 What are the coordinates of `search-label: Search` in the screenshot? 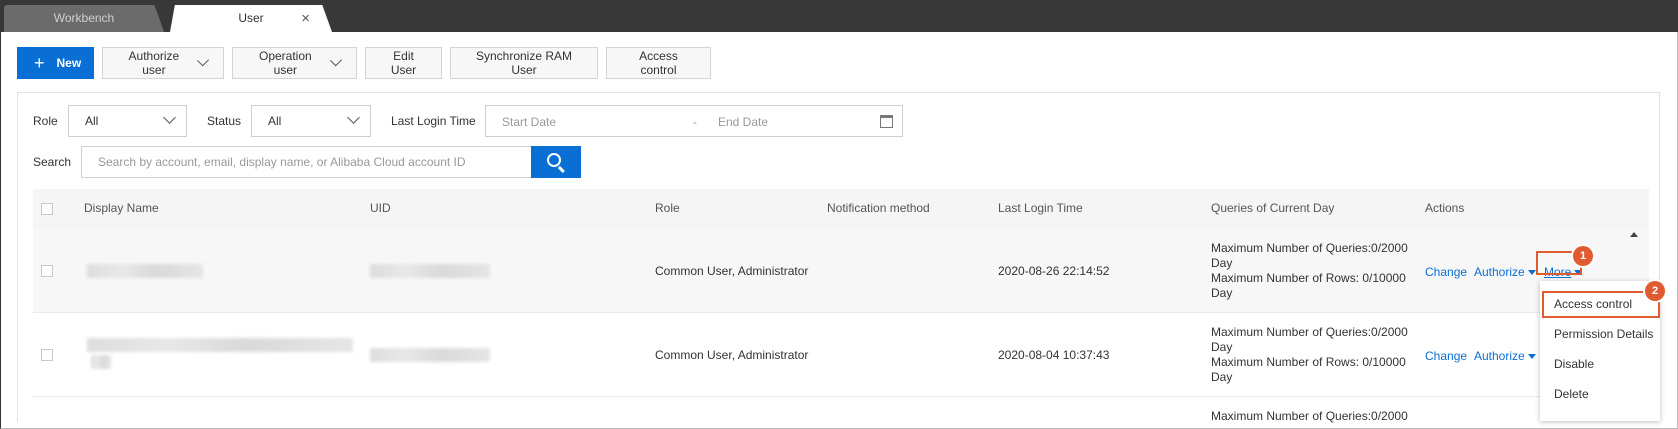 It's located at (52, 162).